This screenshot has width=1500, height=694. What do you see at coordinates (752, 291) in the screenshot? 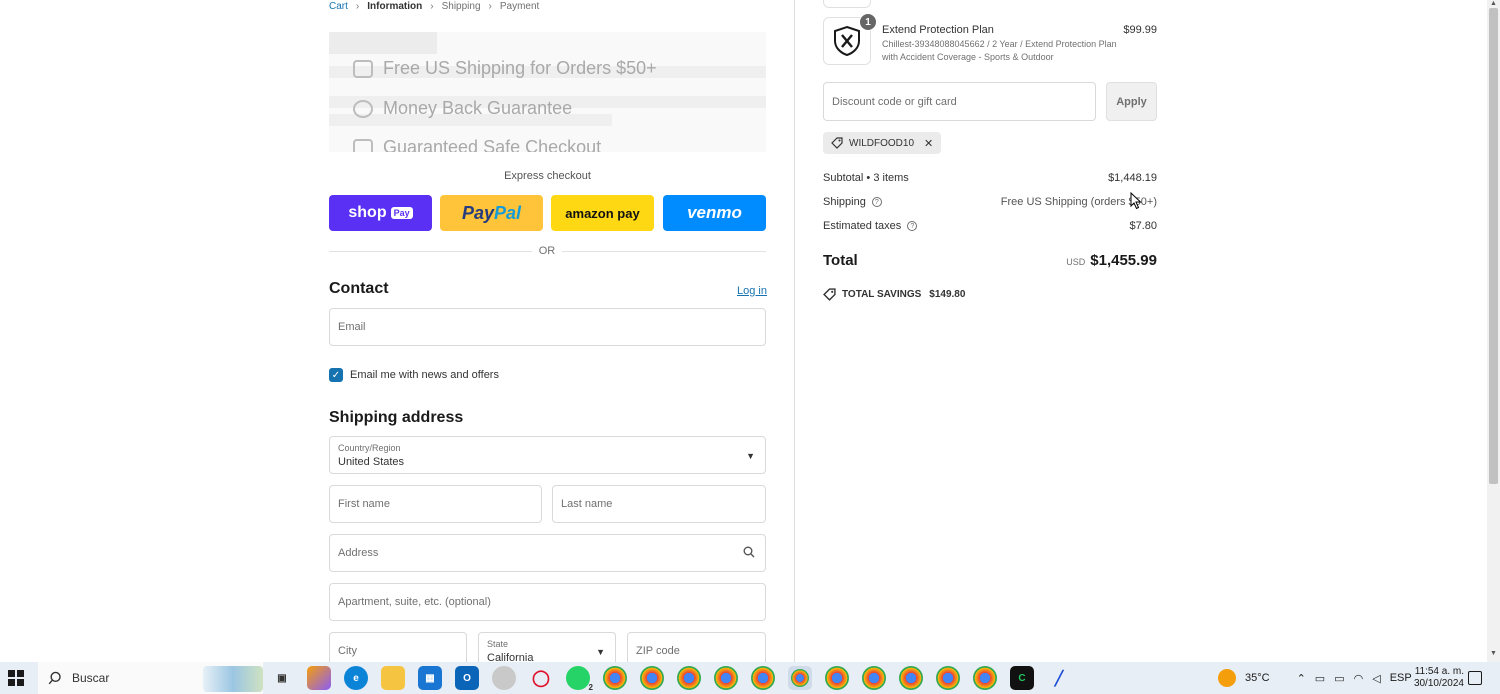
I see `login-link: Log in` at bounding box center [752, 291].